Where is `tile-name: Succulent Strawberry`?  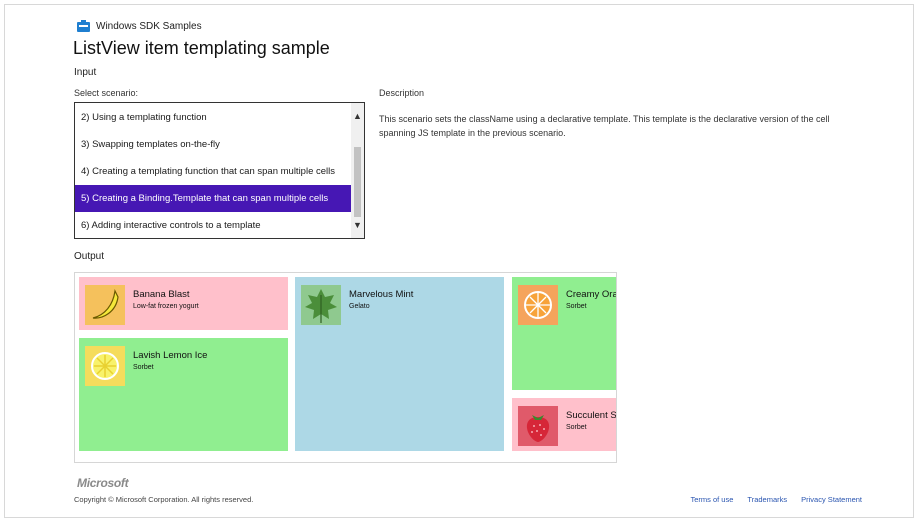 tile-name: Succulent Strawberry is located at coordinates (591, 415).